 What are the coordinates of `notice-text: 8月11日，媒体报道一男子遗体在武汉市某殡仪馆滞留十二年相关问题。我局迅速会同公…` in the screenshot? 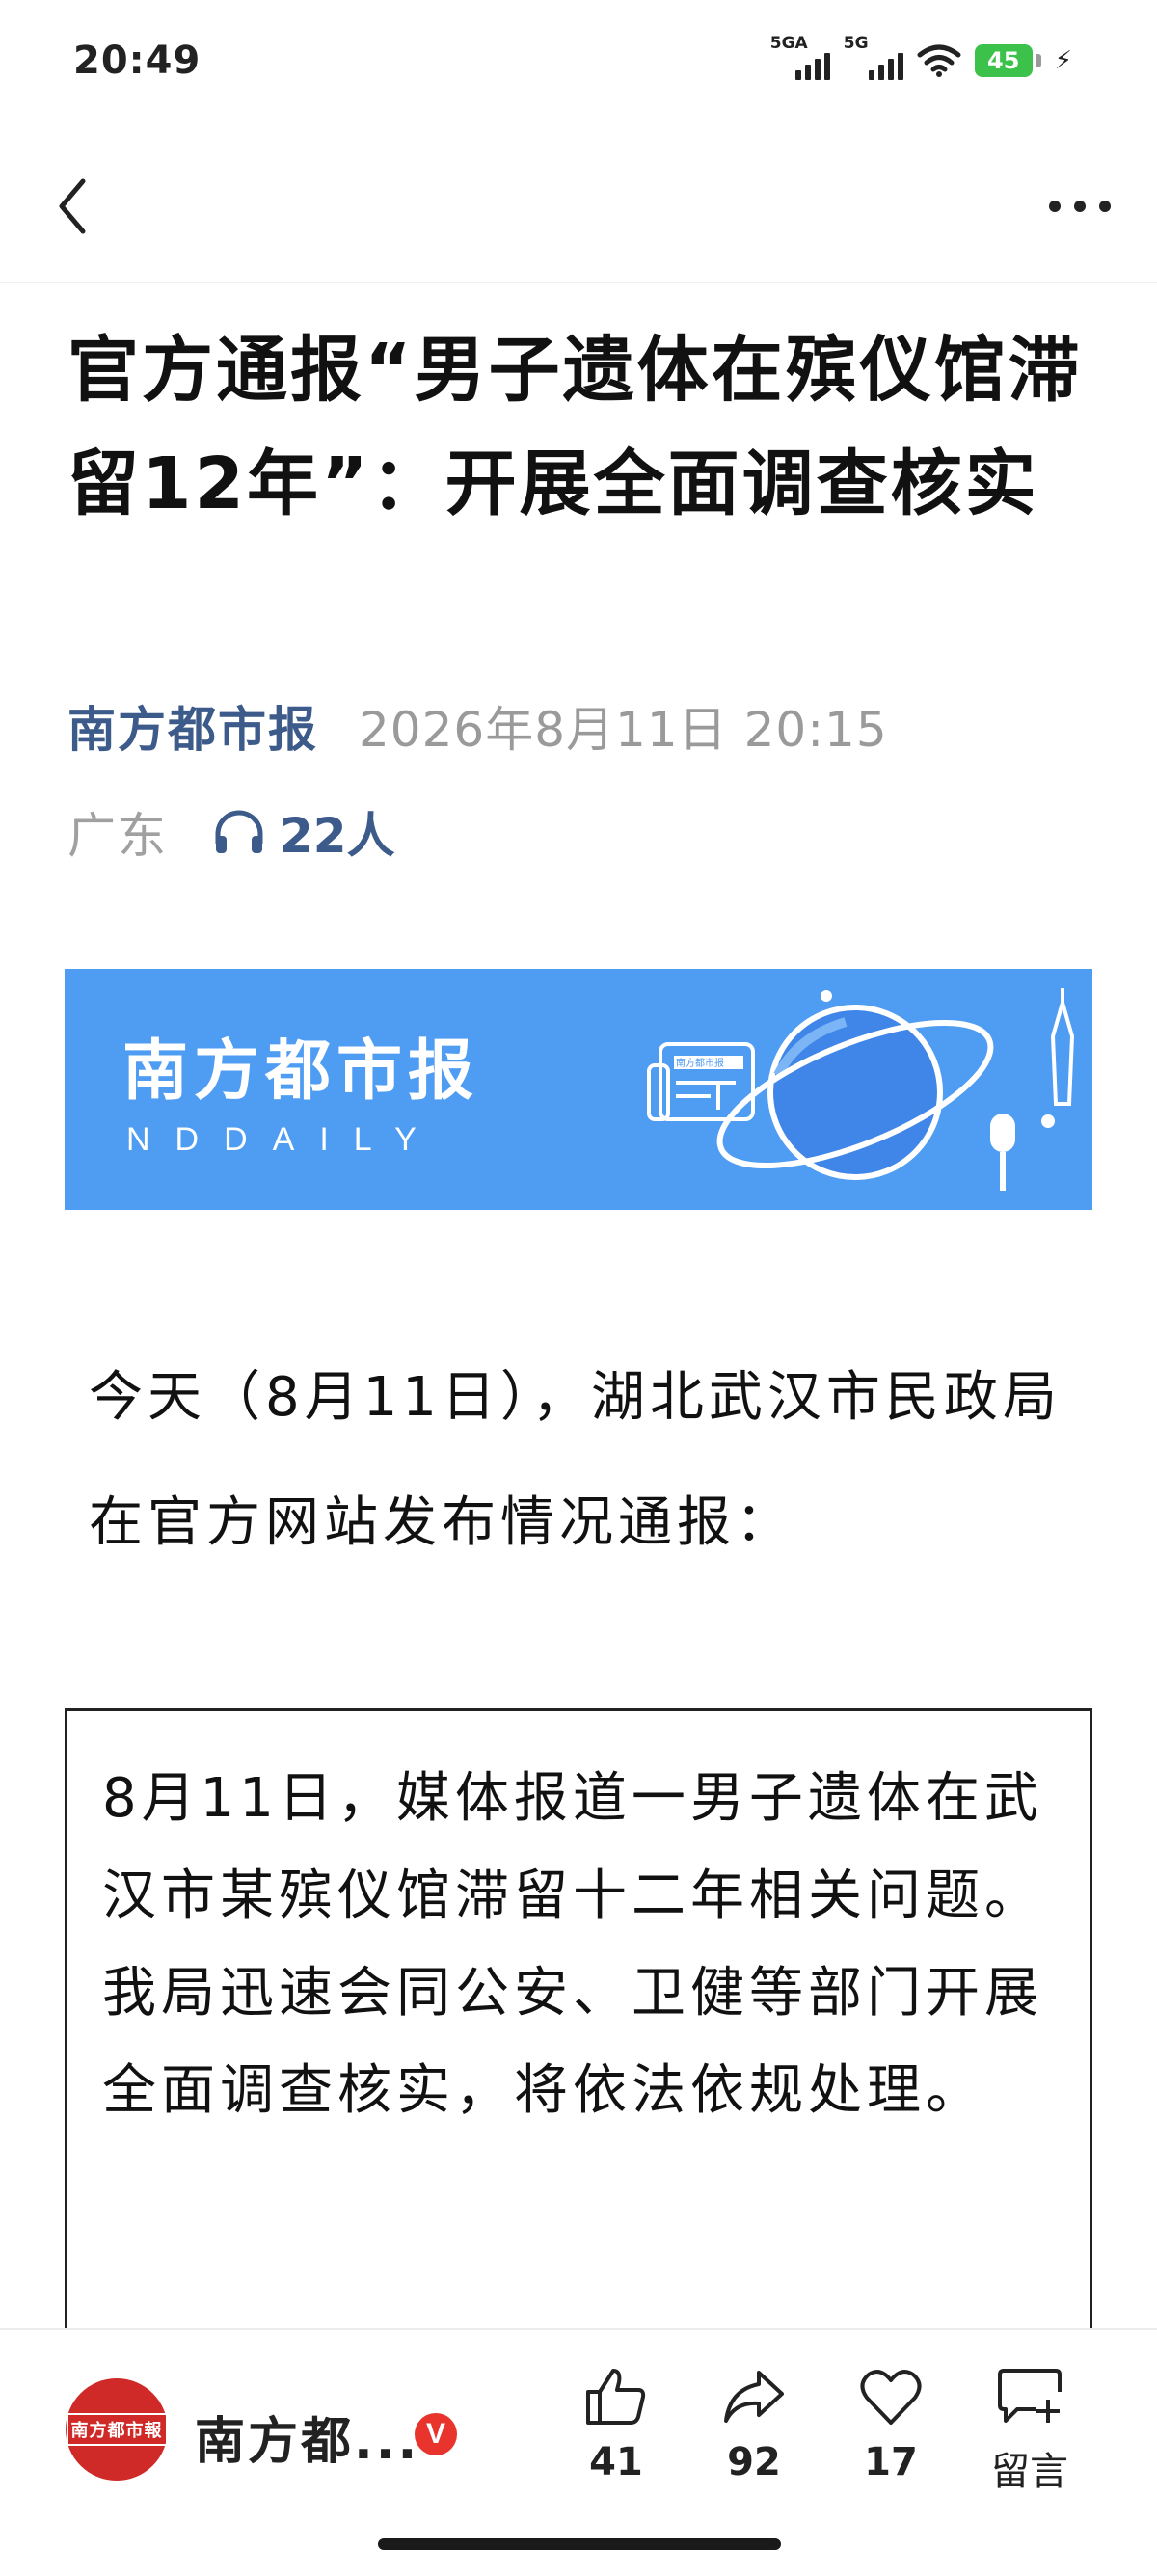 It's located at (572, 1945).